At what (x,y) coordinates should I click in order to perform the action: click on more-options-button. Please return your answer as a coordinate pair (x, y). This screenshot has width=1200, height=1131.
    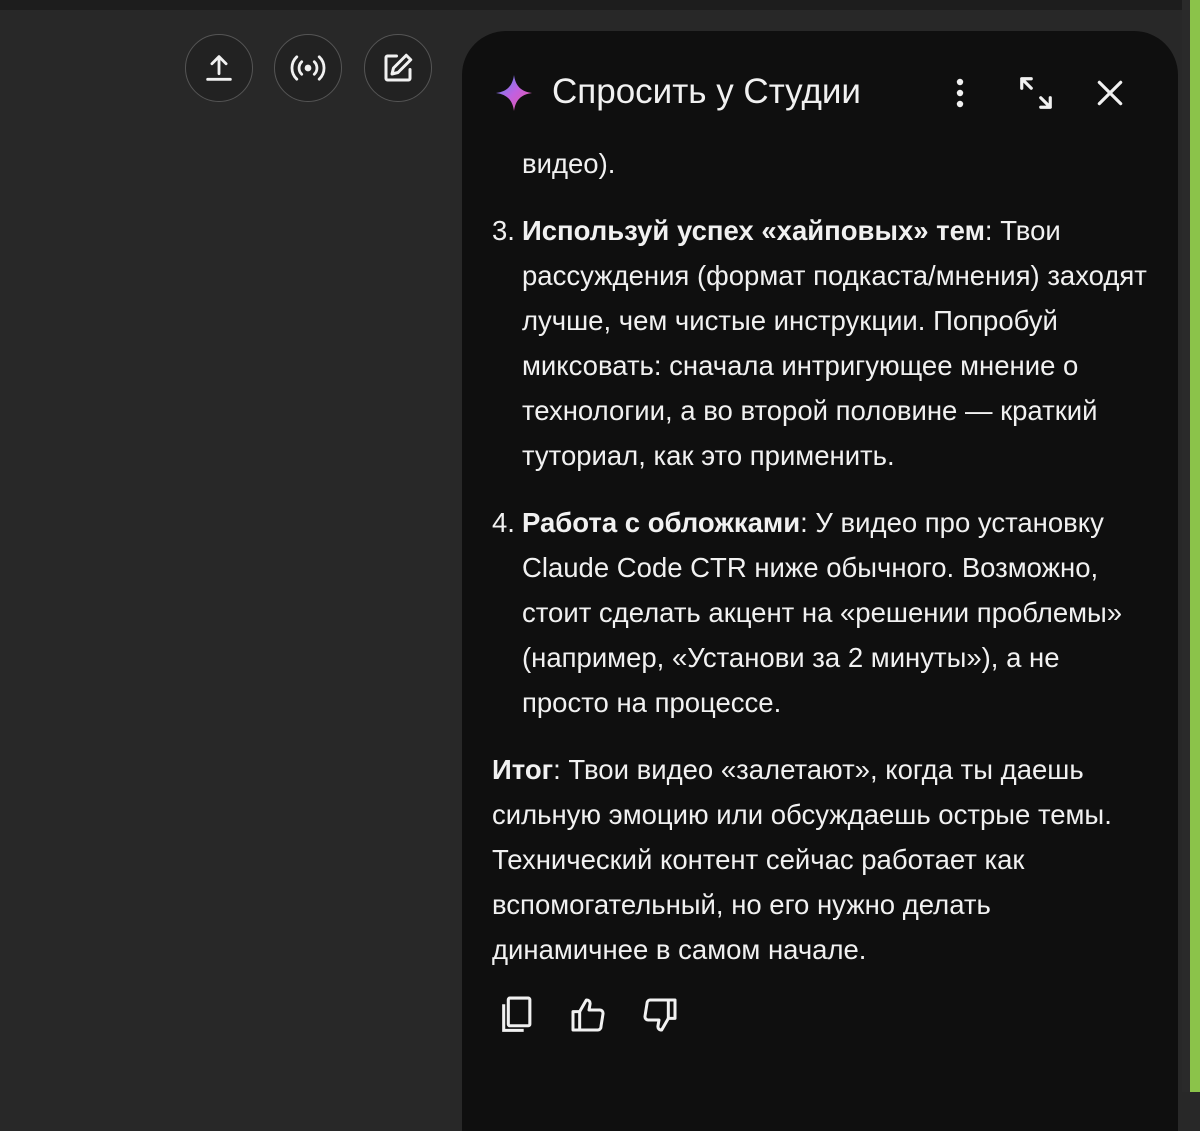
    Looking at the image, I should click on (960, 93).